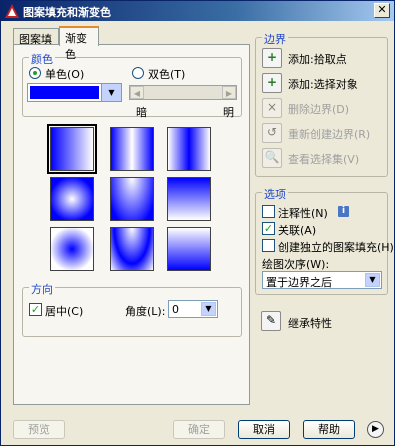 Image resolution: width=395 pixels, height=446 pixels. I want to click on recreate-boundary-icon: ↺, so click(272, 133).